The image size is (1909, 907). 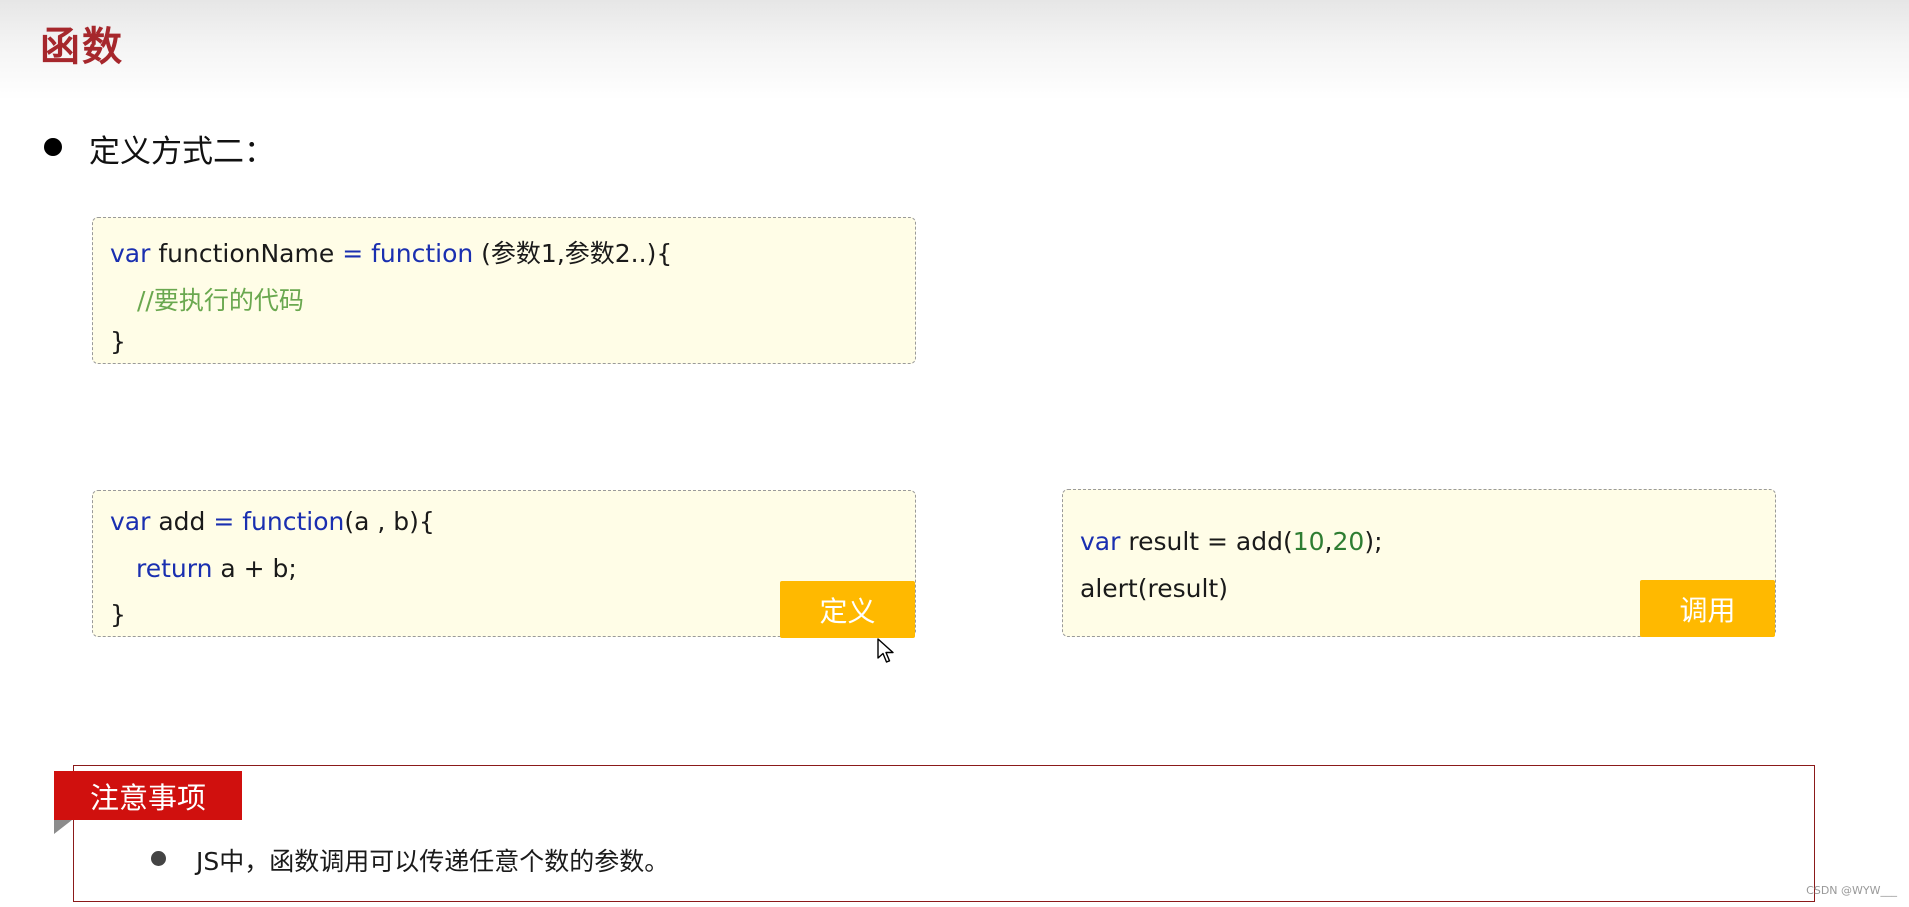 I want to click on syntax-comment: //要执行的代码, so click(x=220, y=300).